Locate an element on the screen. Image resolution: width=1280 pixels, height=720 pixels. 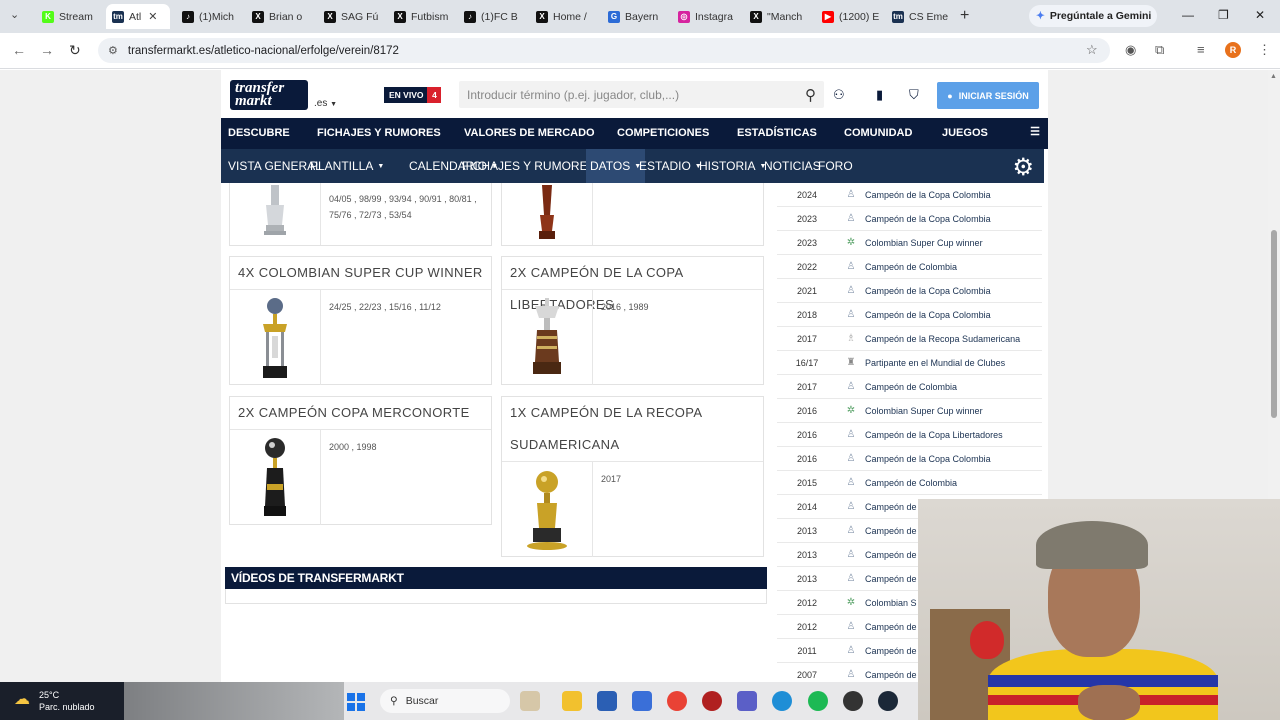
honours-title-link: Campeón de la Recopa Sudamericana is located at coordinates (942, 339).